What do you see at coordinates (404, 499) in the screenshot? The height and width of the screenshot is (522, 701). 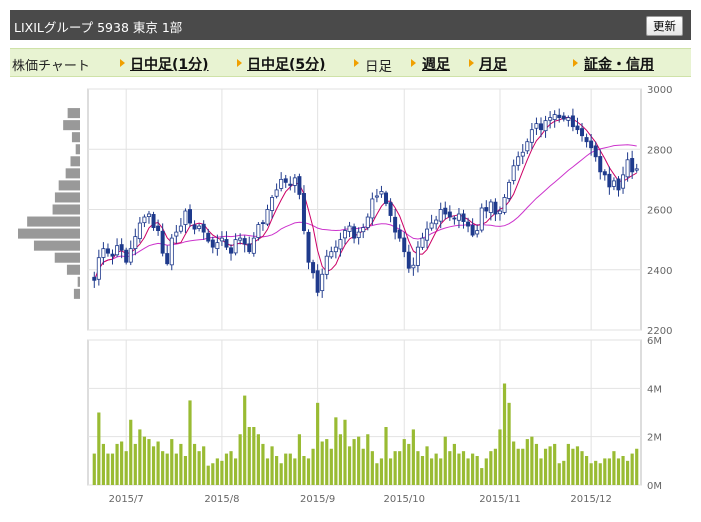 I see `x-tick-label: 2015/10` at bounding box center [404, 499].